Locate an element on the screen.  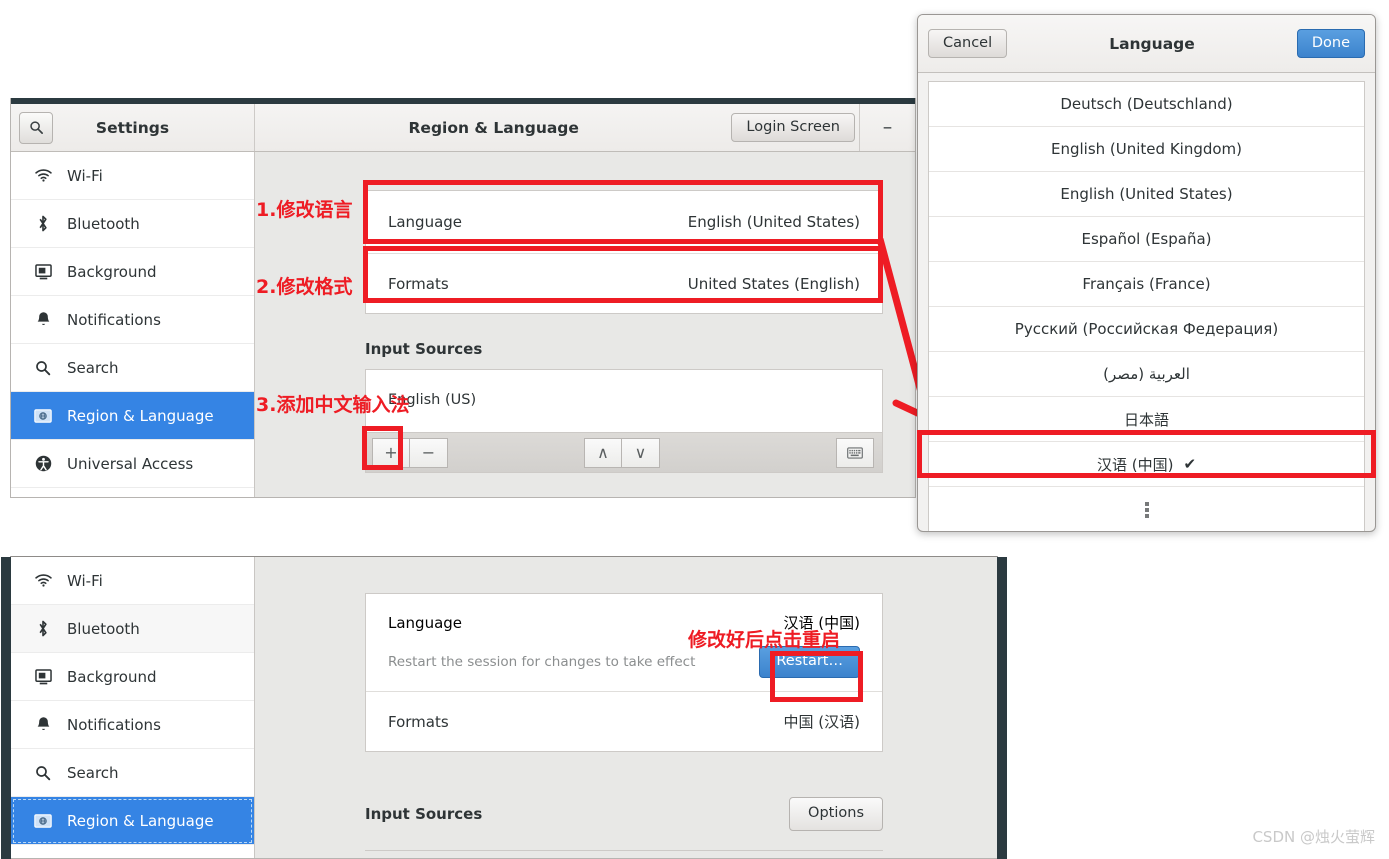
annotation-step-1: 1.修改语言 is located at coordinates (304, 210).